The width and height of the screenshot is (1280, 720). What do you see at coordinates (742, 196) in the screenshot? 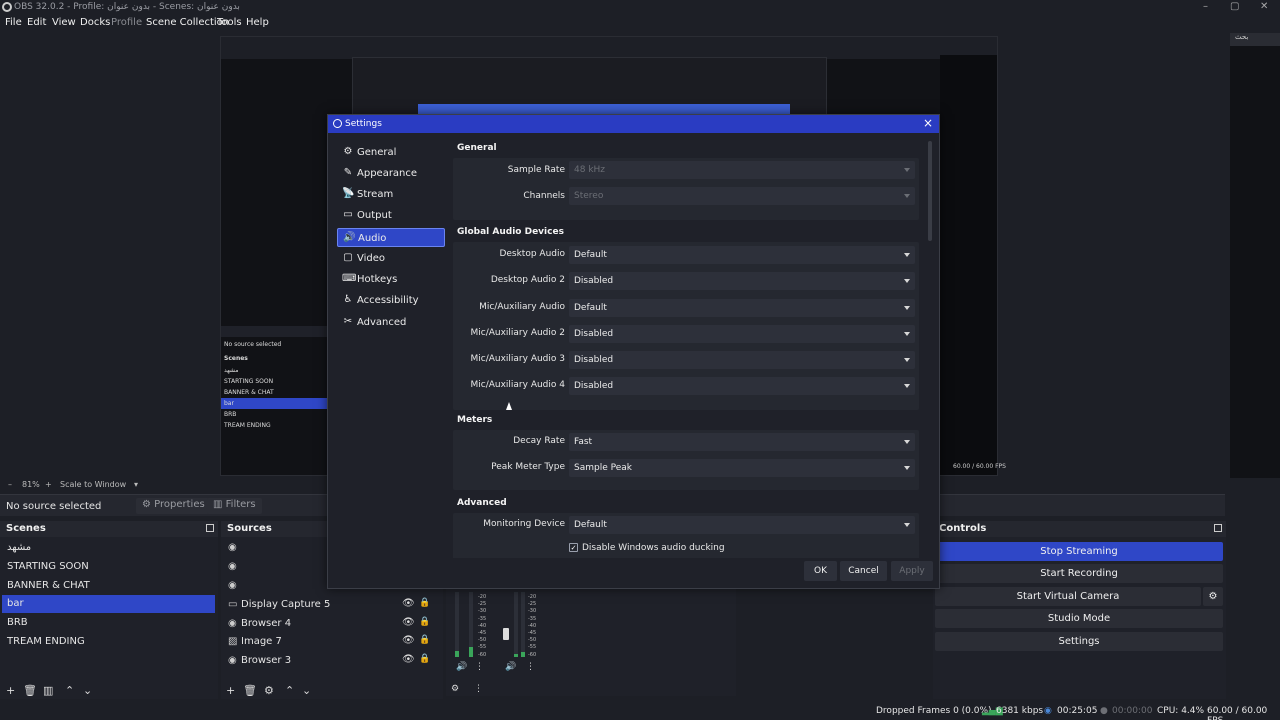
I see `channels-select: Stereo` at bounding box center [742, 196].